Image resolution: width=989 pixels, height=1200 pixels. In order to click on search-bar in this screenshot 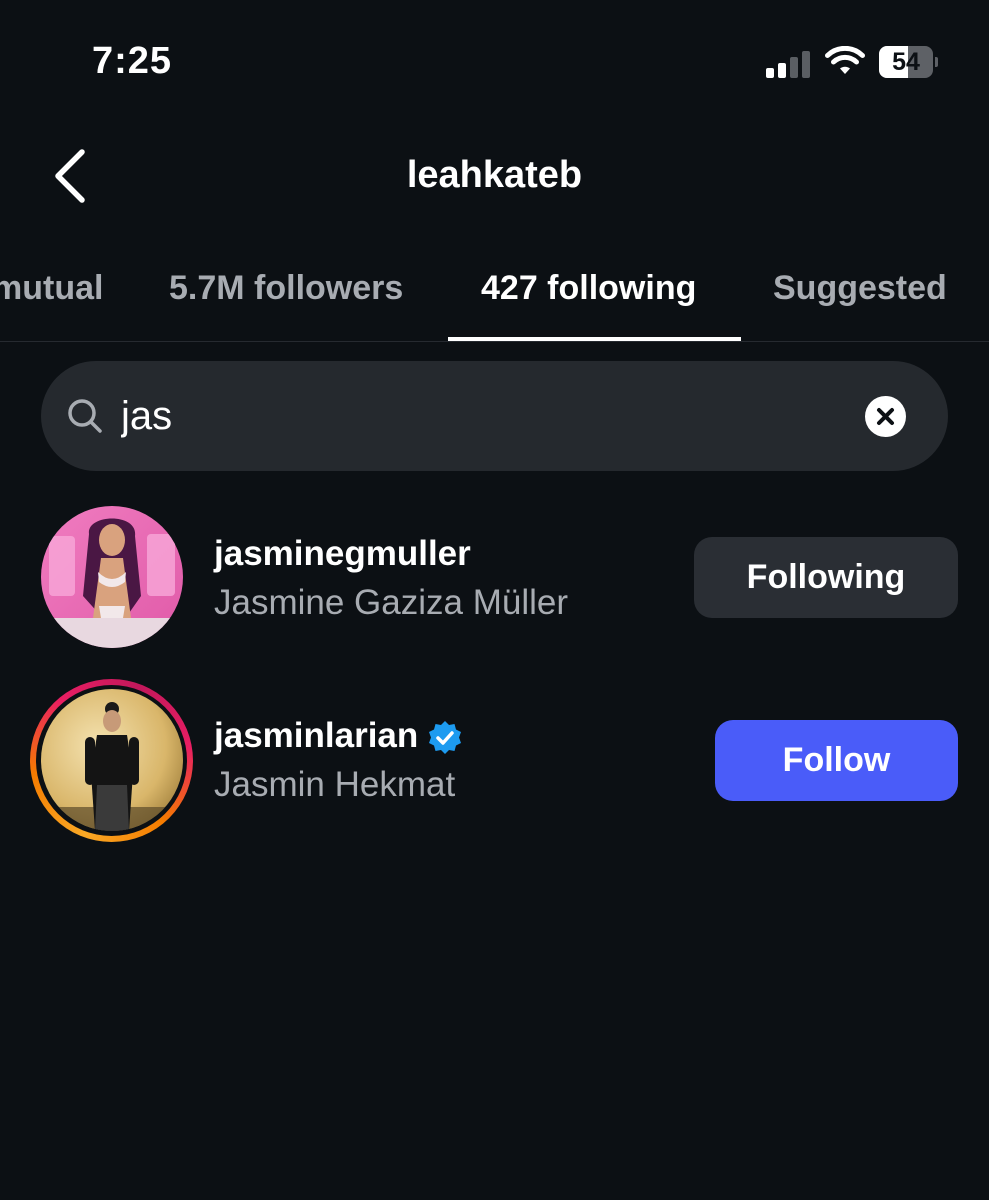, I will do `click(494, 416)`.